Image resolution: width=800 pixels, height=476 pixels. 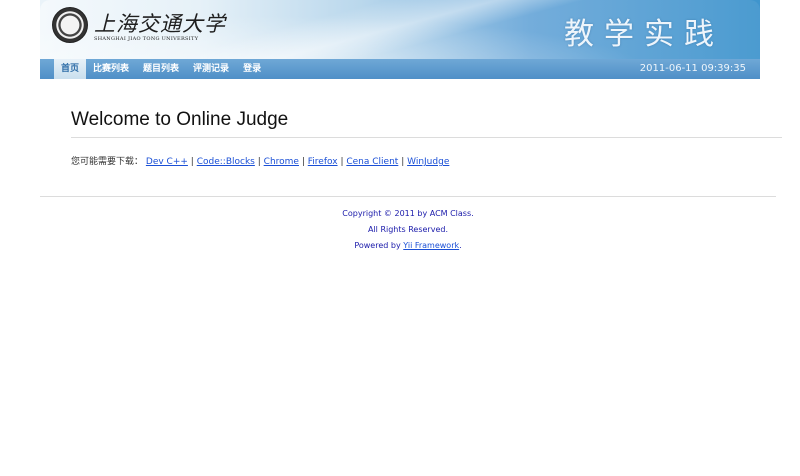 What do you see at coordinates (408, 213) in the screenshot?
I see `footer-copyright: Copyright © 2011 by ACM Class.` at bounding box center [408, 213].